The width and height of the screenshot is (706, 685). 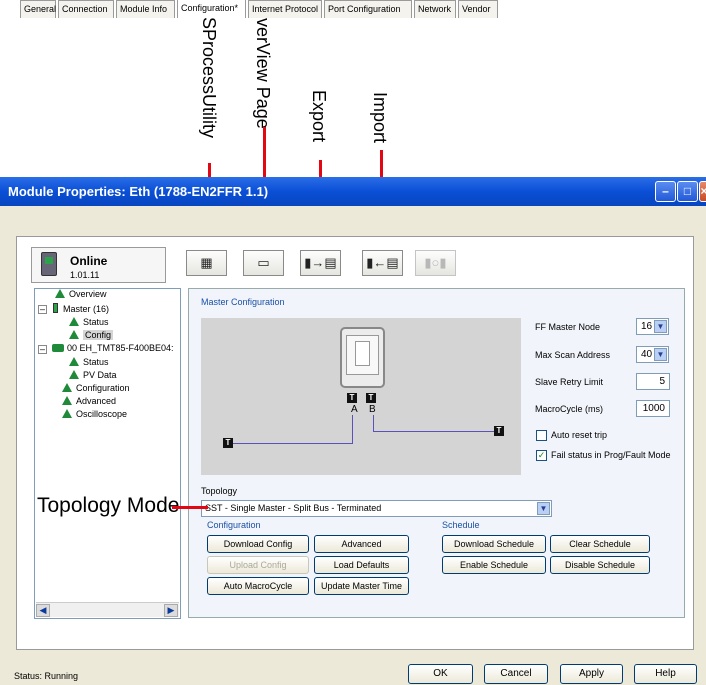 I want to click on macrocycle-label: MacroCycle (ms), so click(x=569, y=409).